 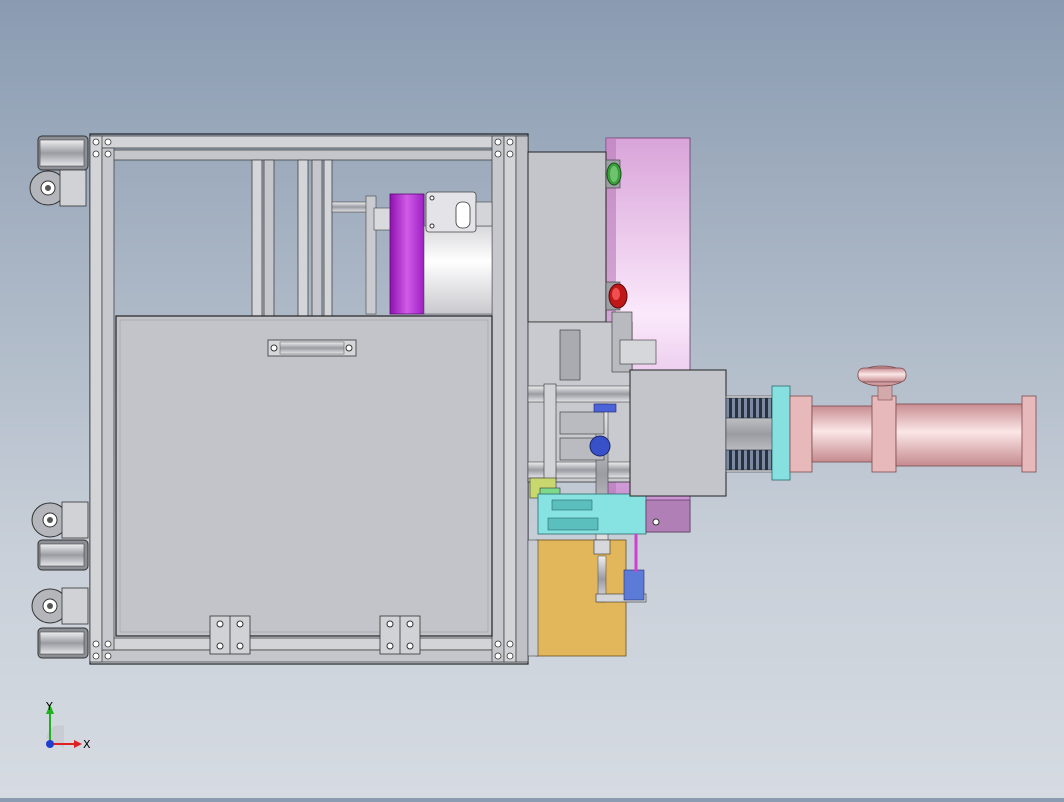 What do you see at coordinates (60, 536) in the screenshot?
I see `caster-wheel-middle` at bounding box center [60, 536].